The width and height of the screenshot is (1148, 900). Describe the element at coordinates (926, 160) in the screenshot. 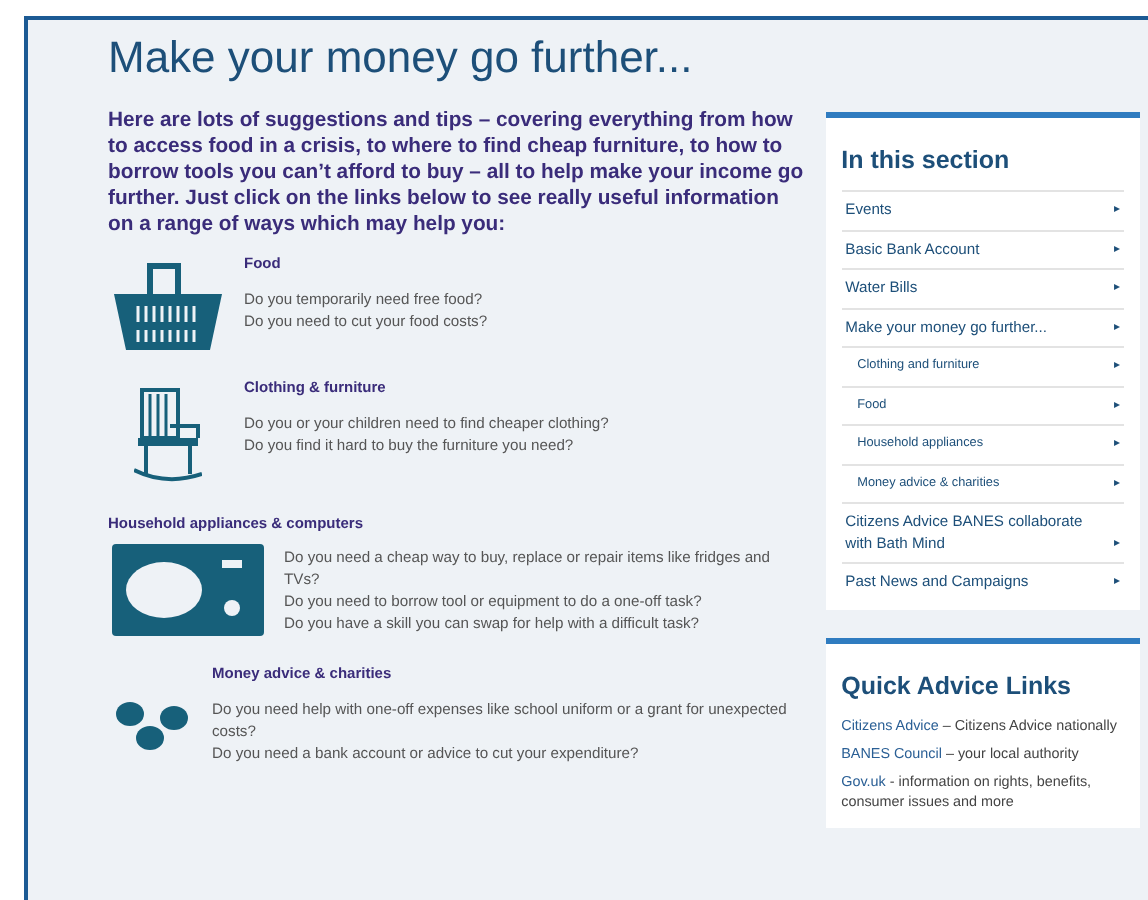

I see `panel-title: In this section` at that location.